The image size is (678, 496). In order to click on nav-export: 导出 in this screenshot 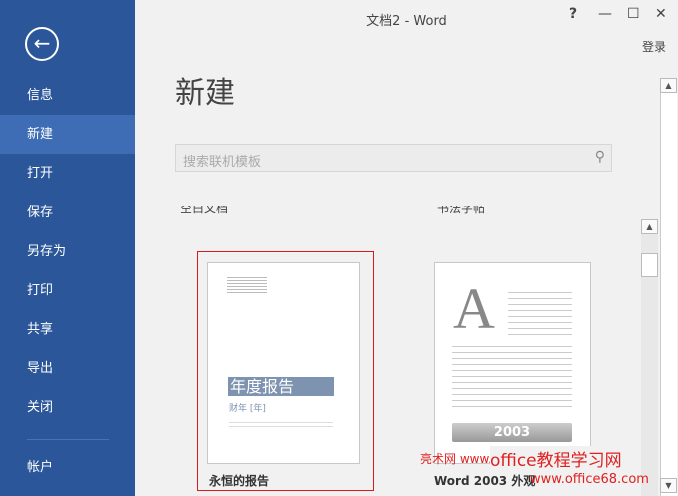, I will do `click(67, 368)`.